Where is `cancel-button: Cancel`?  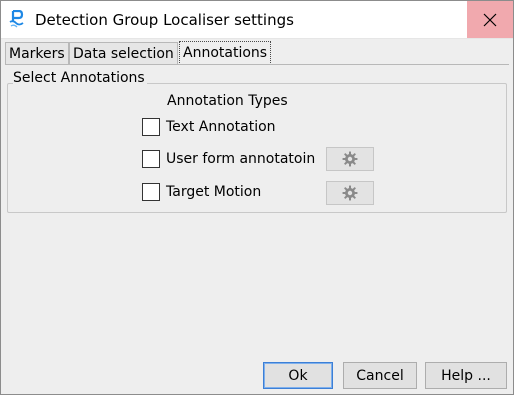 cancel-button: Cancel is located at coordinates (380, 375).